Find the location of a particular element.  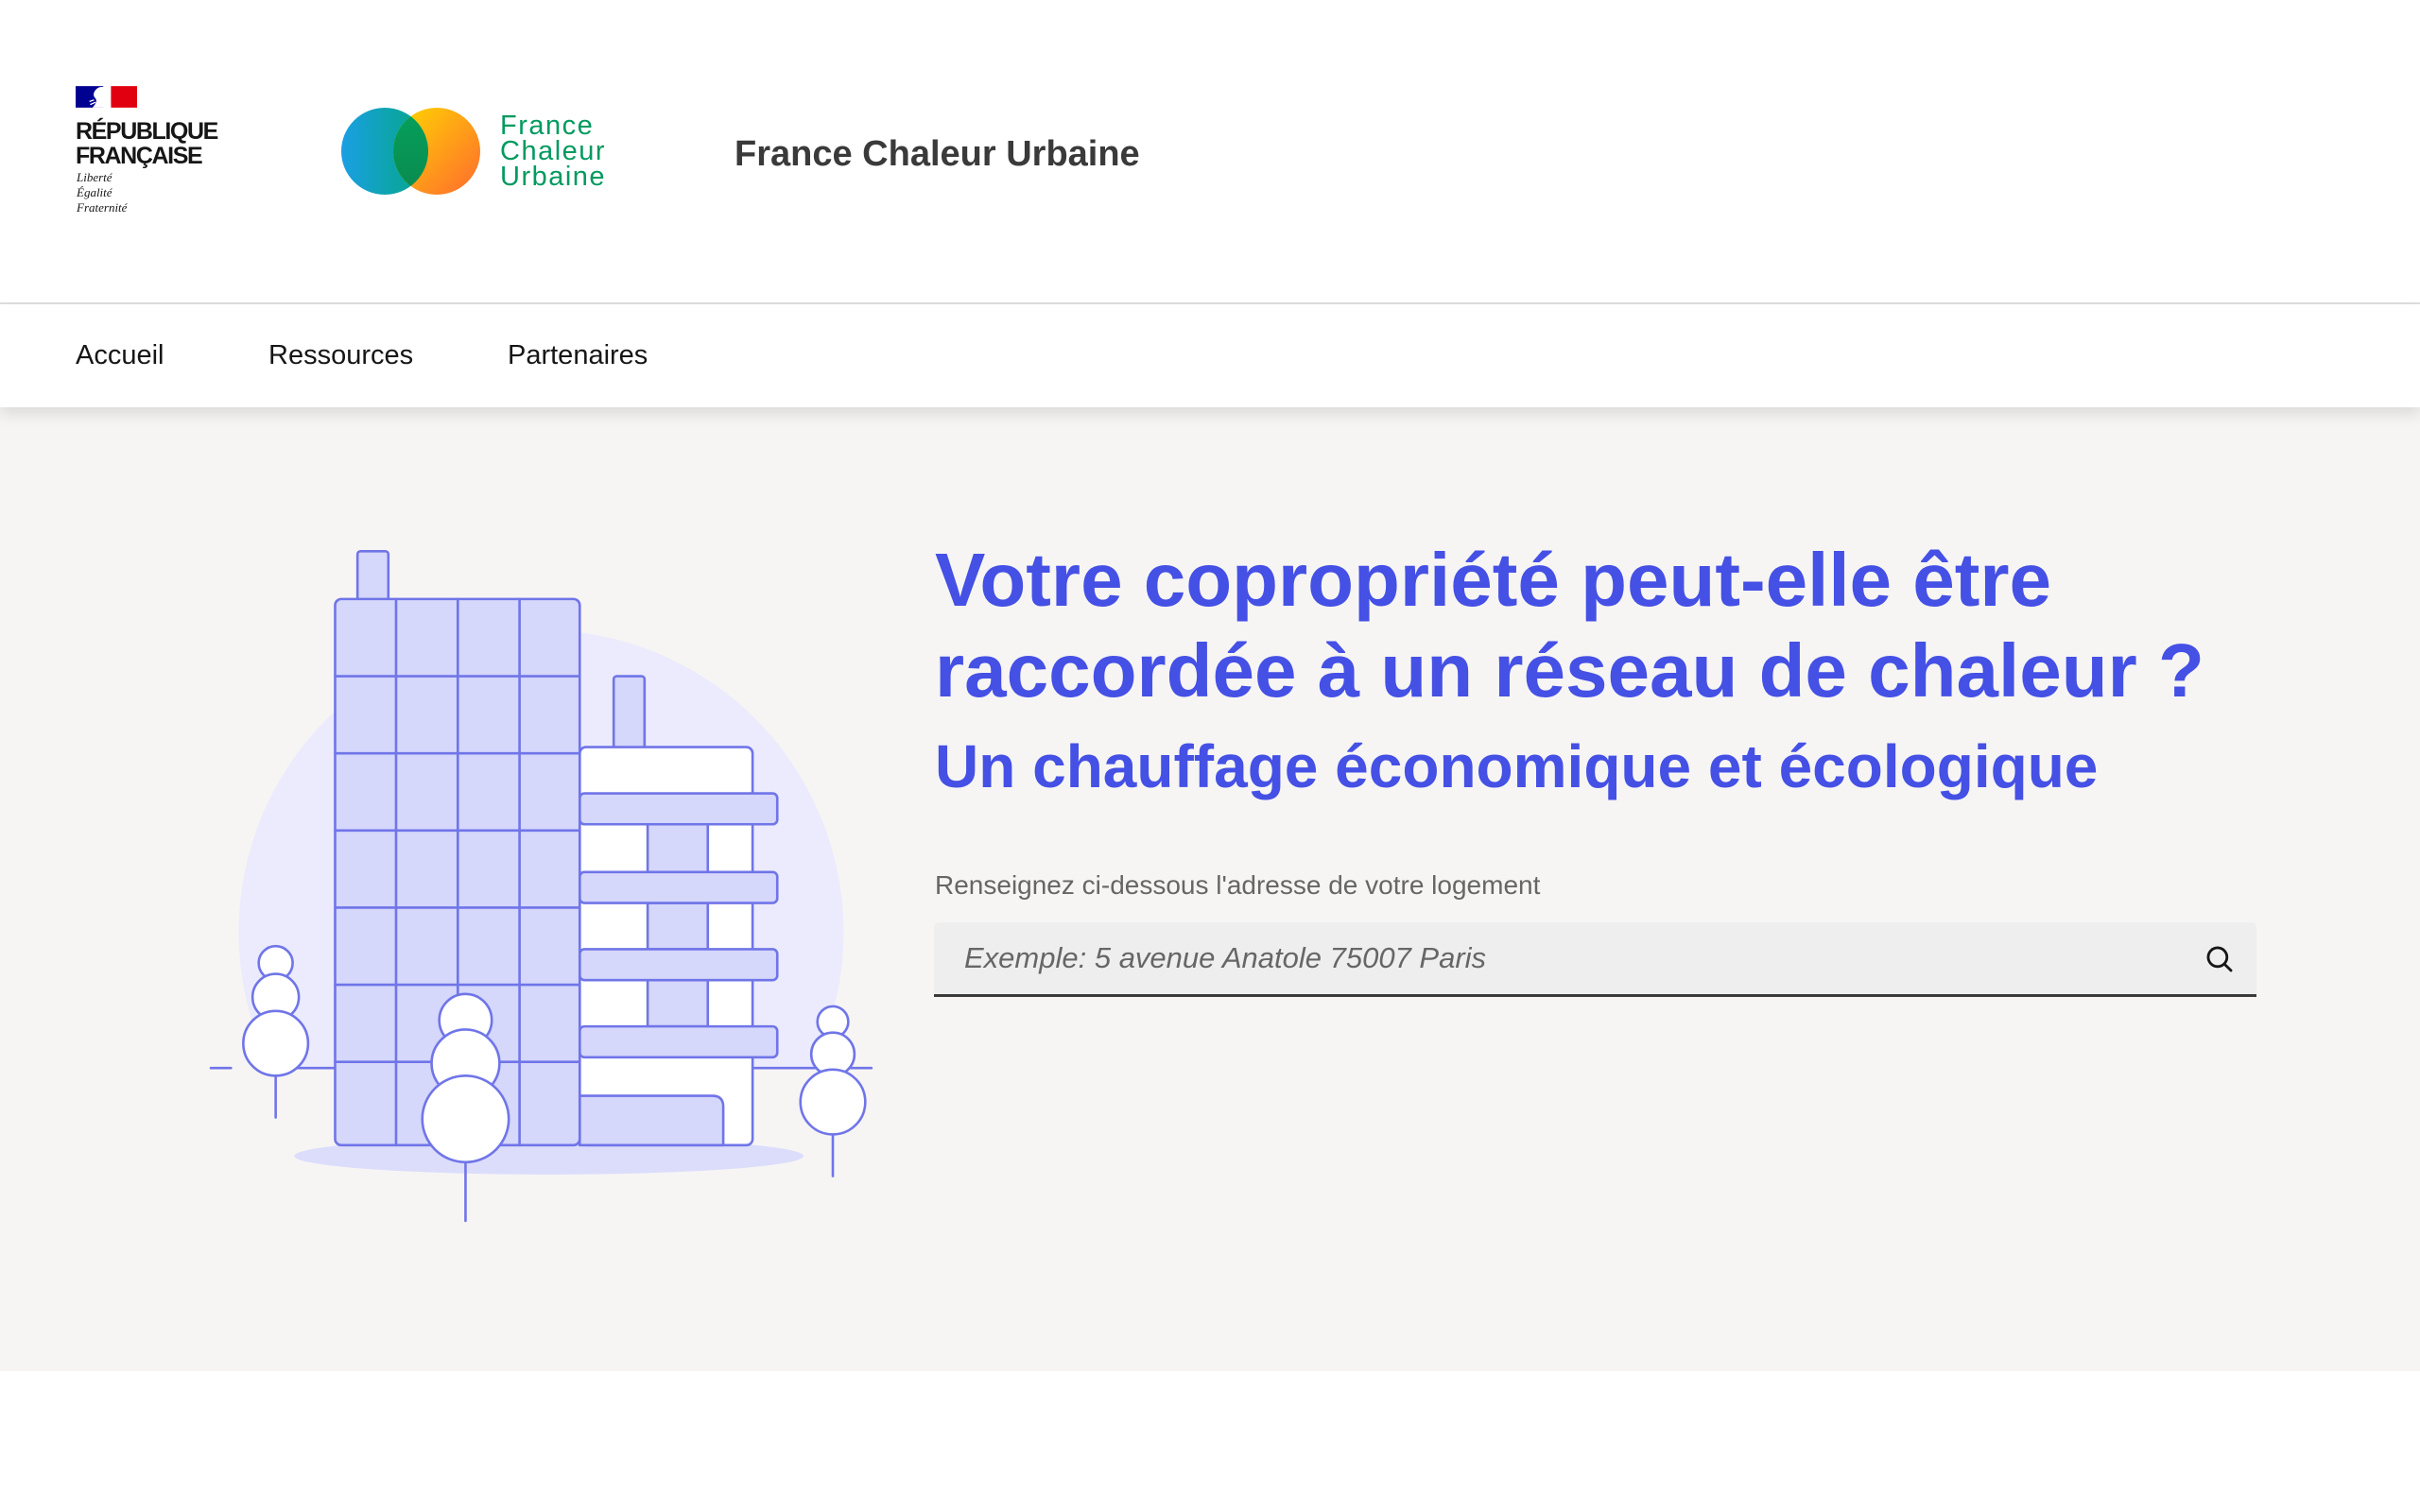

gov-motto-liberte: Liberté is located at coordinates (95, 177).